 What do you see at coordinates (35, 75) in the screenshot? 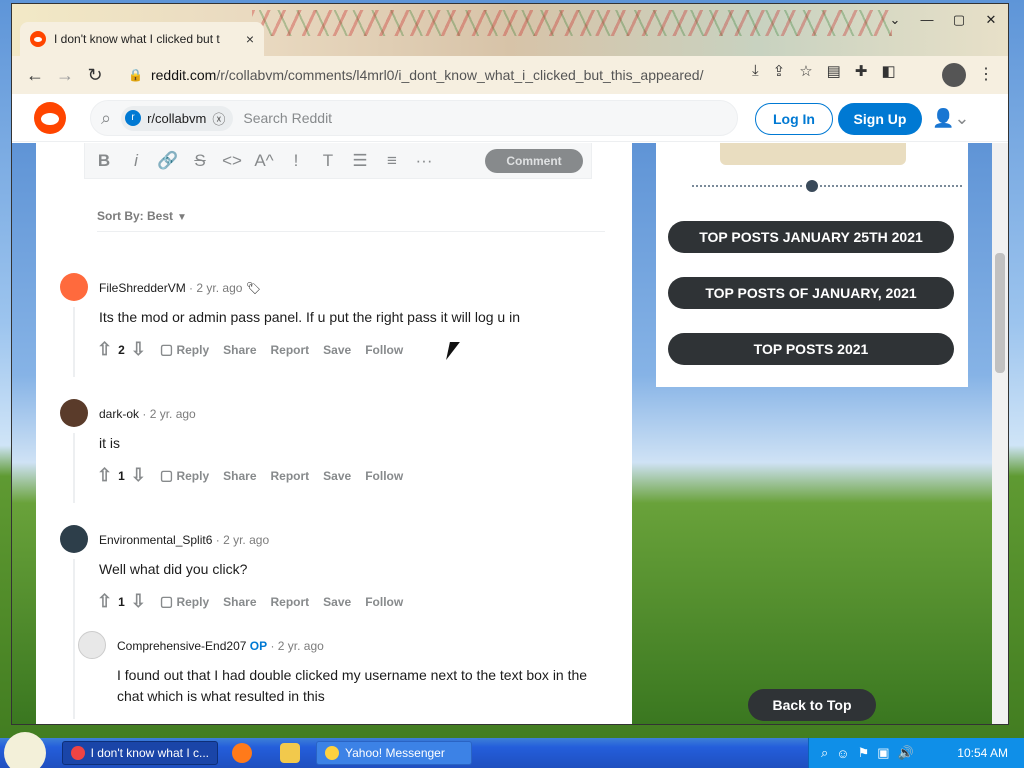
I see `back-arrow-icon: ←` at bounding box center [35, 75].